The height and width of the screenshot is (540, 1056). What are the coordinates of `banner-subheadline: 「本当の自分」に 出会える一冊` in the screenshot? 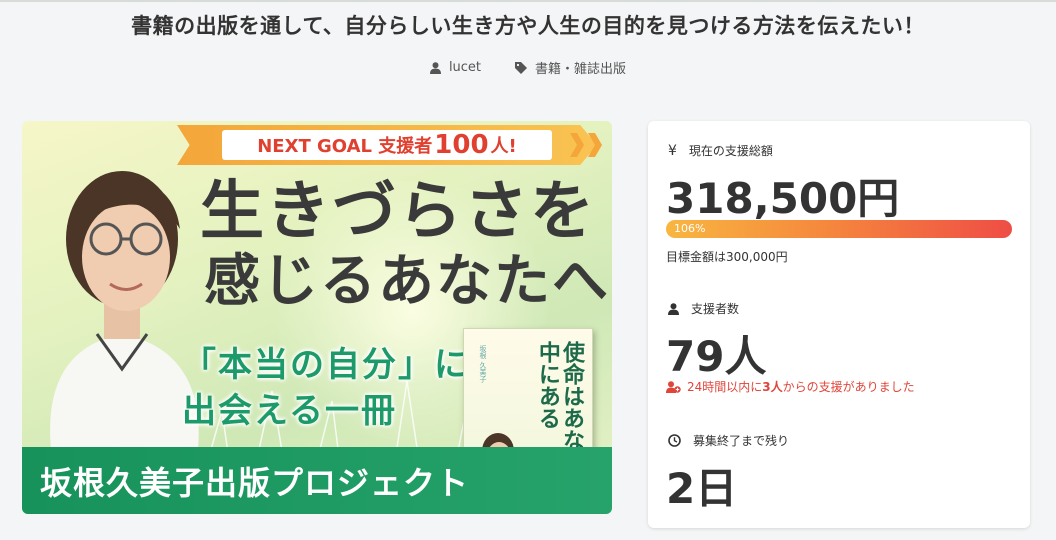 It's located at (326, 389).